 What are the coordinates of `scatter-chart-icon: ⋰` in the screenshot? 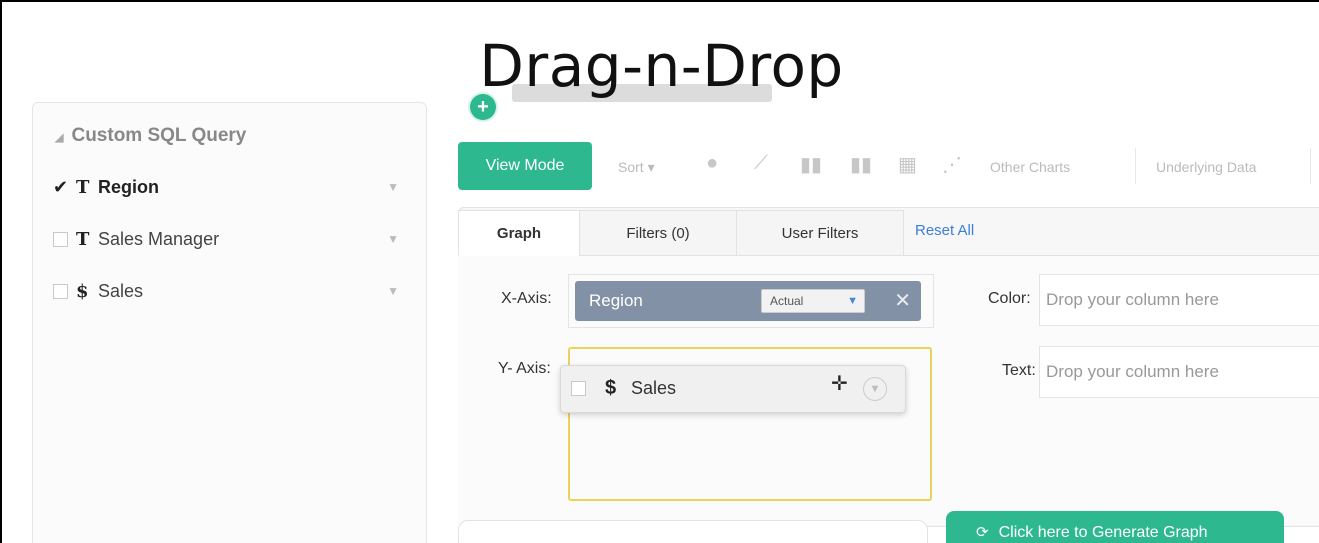 It's located at (952, 164).